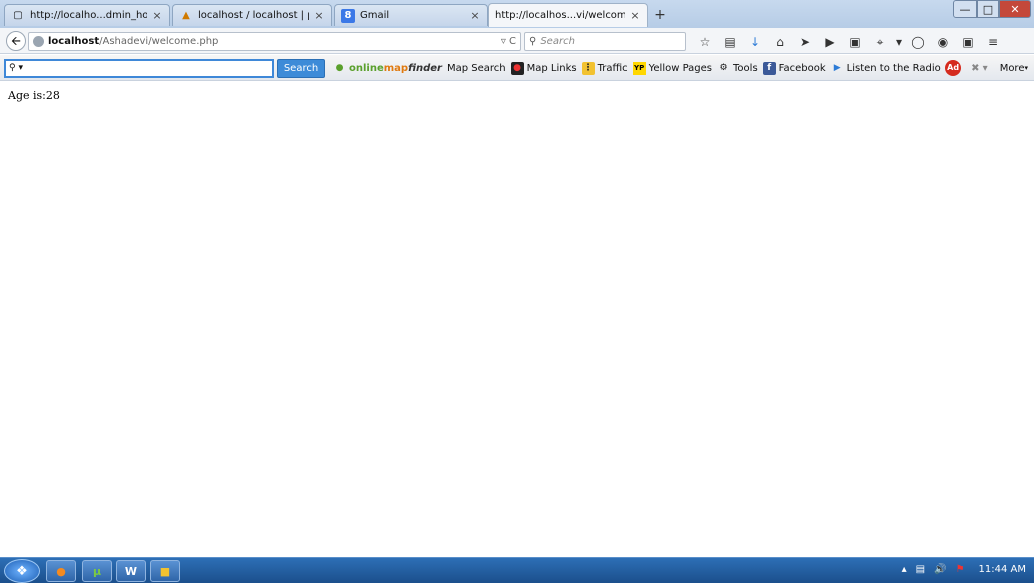 The image size is (1034, 583). What do you see at coordinates (1012, 68) in the screenshot?
I see `more-button: More` at bounding box center [1012, 68].